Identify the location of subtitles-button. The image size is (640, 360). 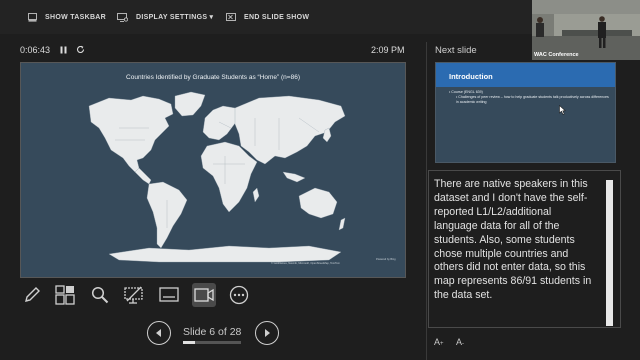
(169, 295).